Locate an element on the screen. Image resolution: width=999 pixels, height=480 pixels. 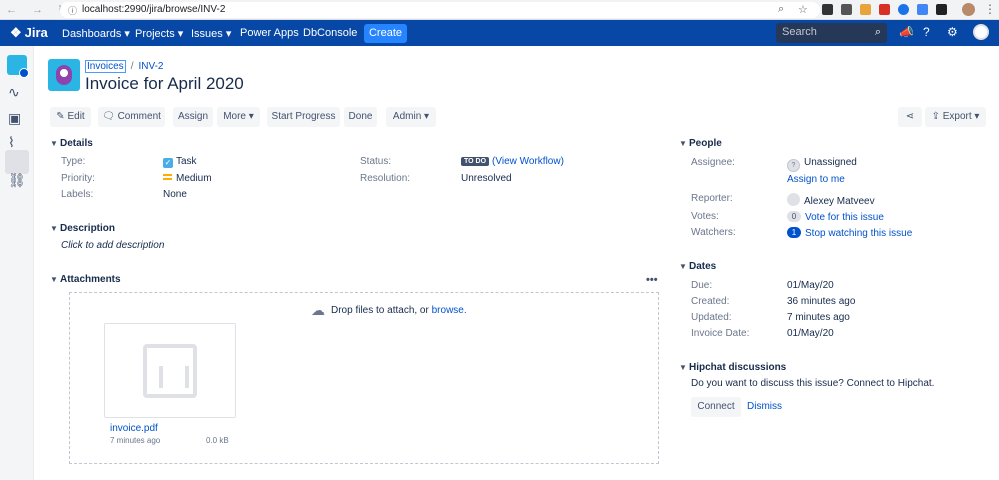
votes-value: 0 Vote for this issue is located at coordinates (835, 217).